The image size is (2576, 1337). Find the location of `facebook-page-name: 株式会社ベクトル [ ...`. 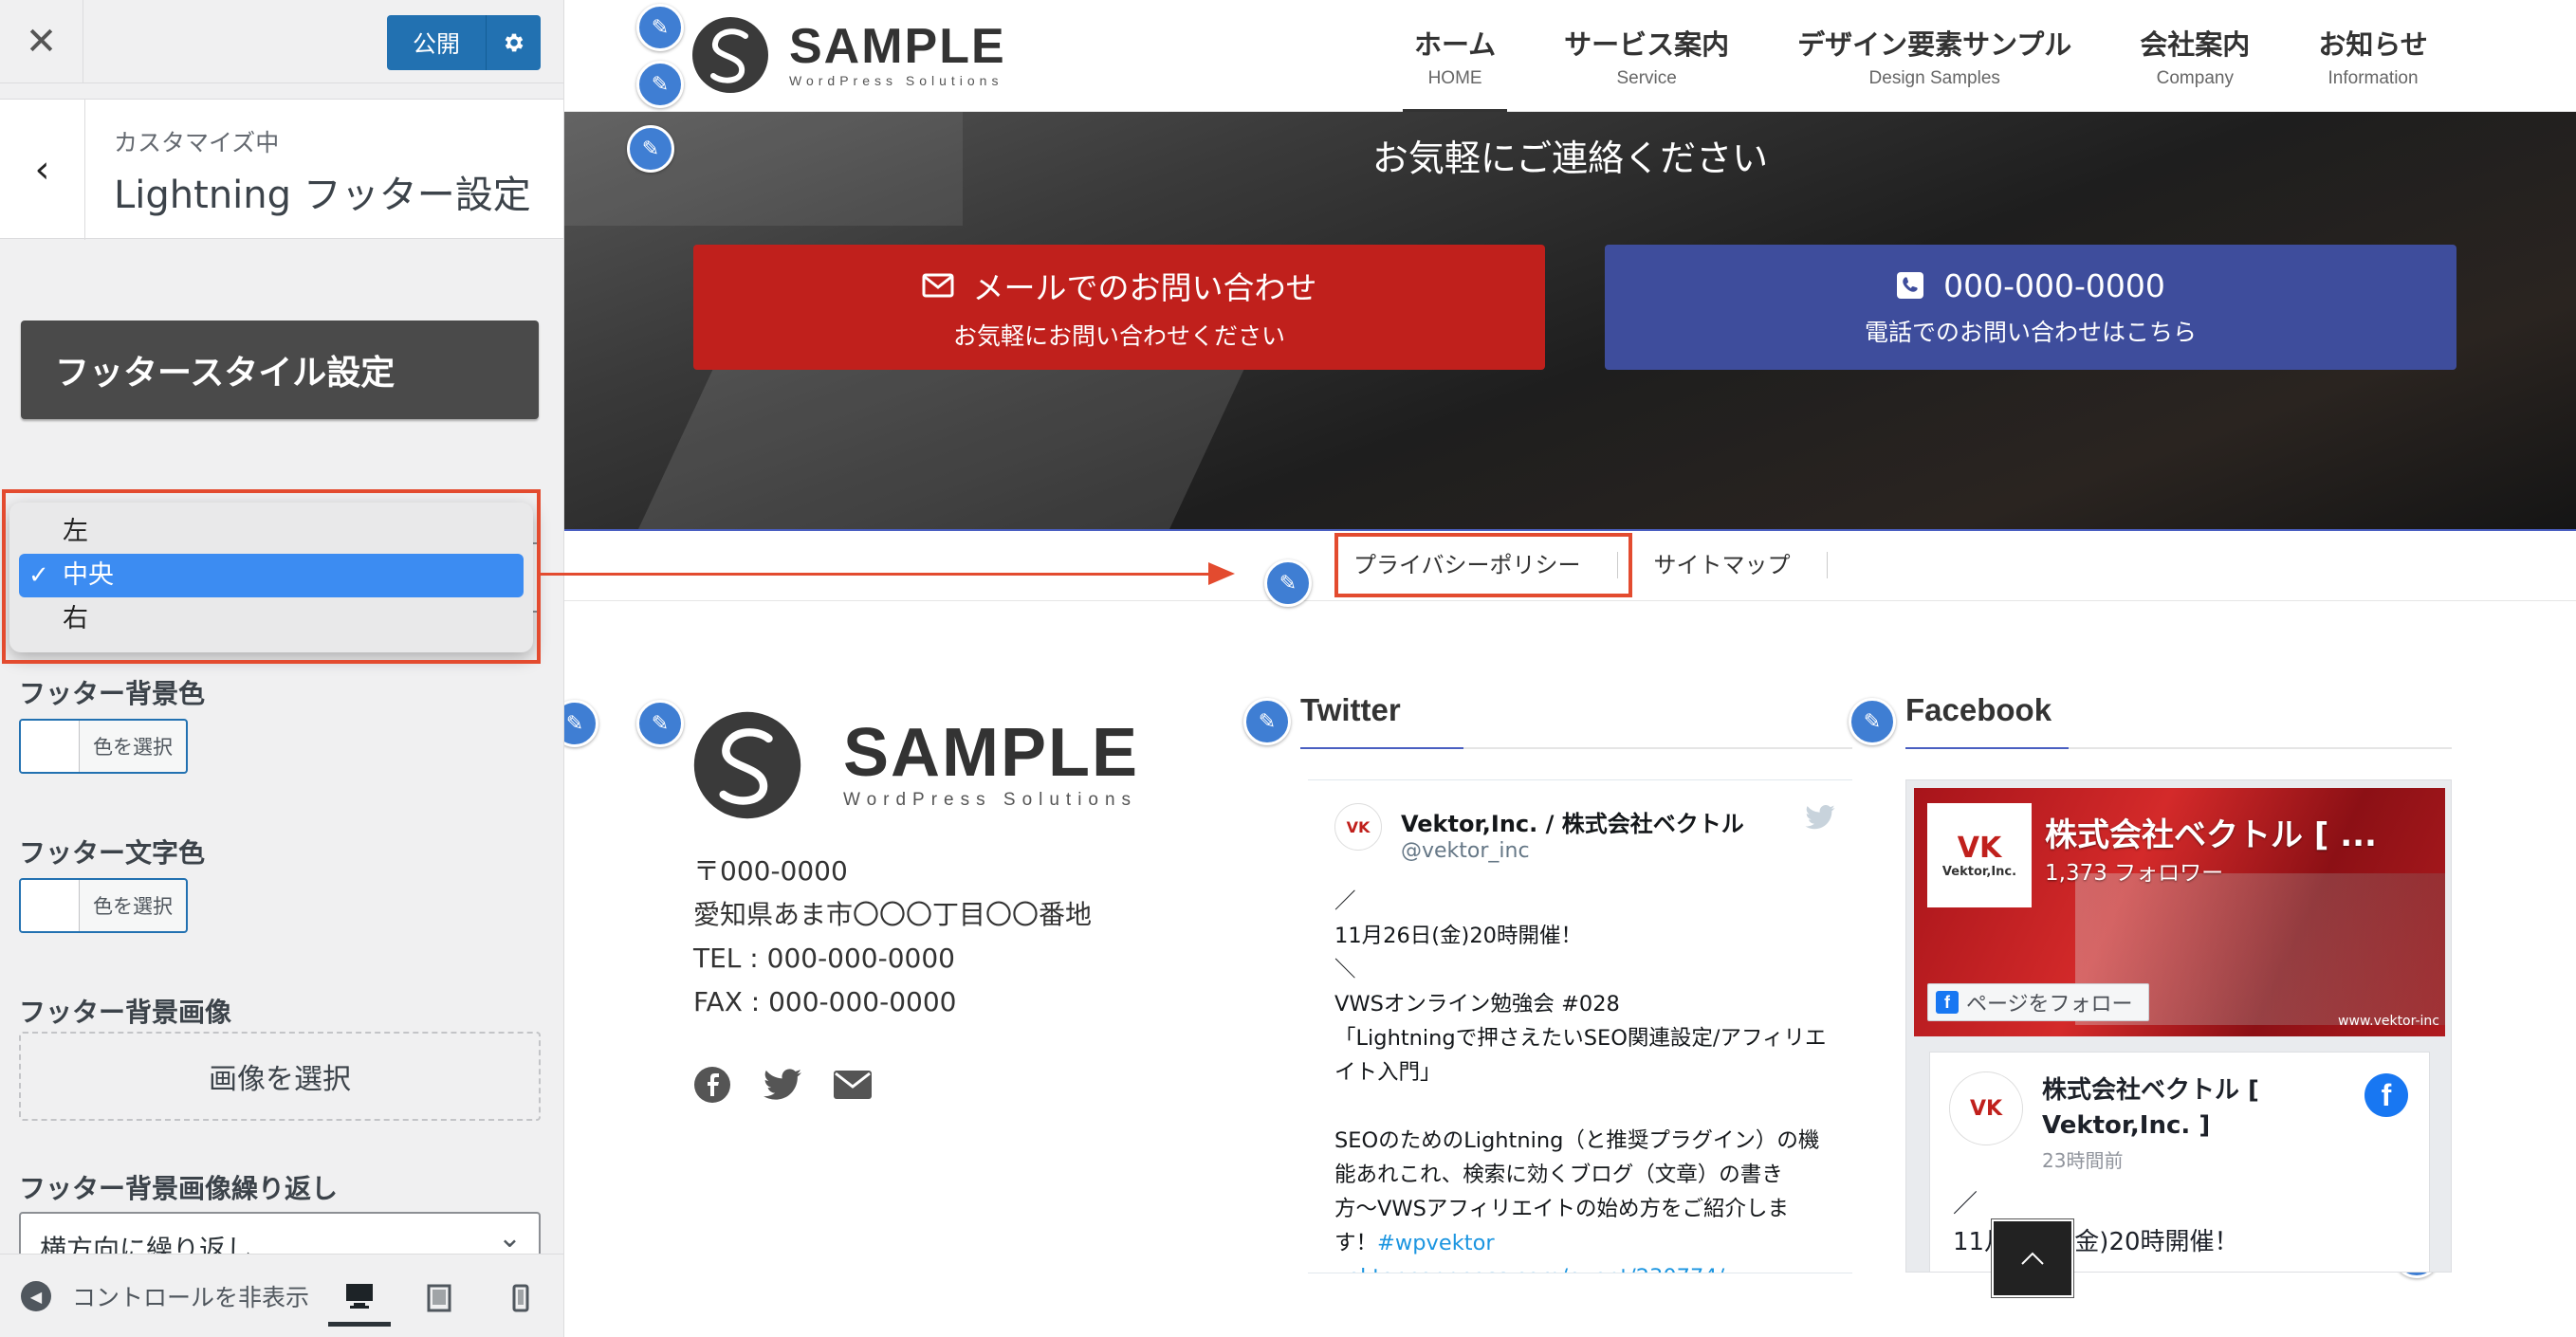

facebook-page-name: 株式会社ベクトル [ ... is located at coordinates (2211, 832).